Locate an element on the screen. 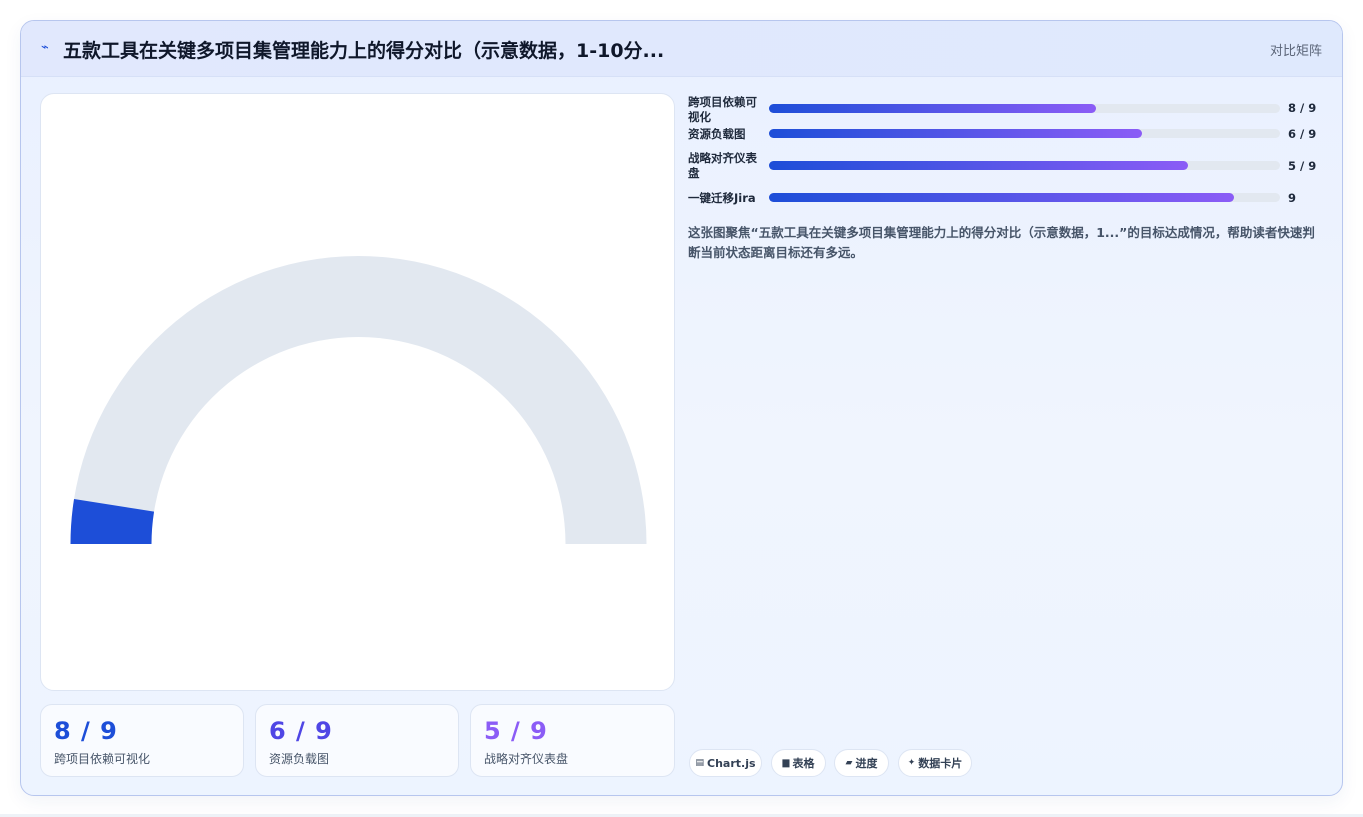 This screenshot has height=817, width=1363. stat-label: 战略对齐仪表盘 is located at coordinates (526, 759).